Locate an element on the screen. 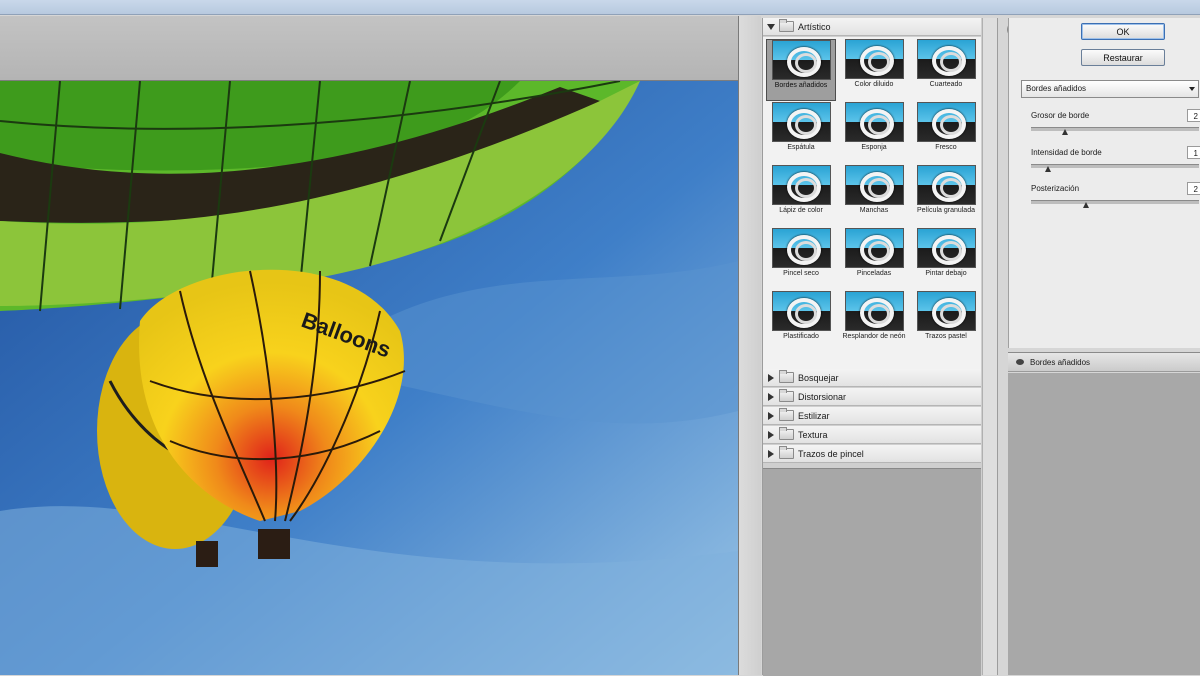 The width and height of the screenshot is (1200, 676). param-label: Intensidad de borde is located at coordinates (1066, 152).